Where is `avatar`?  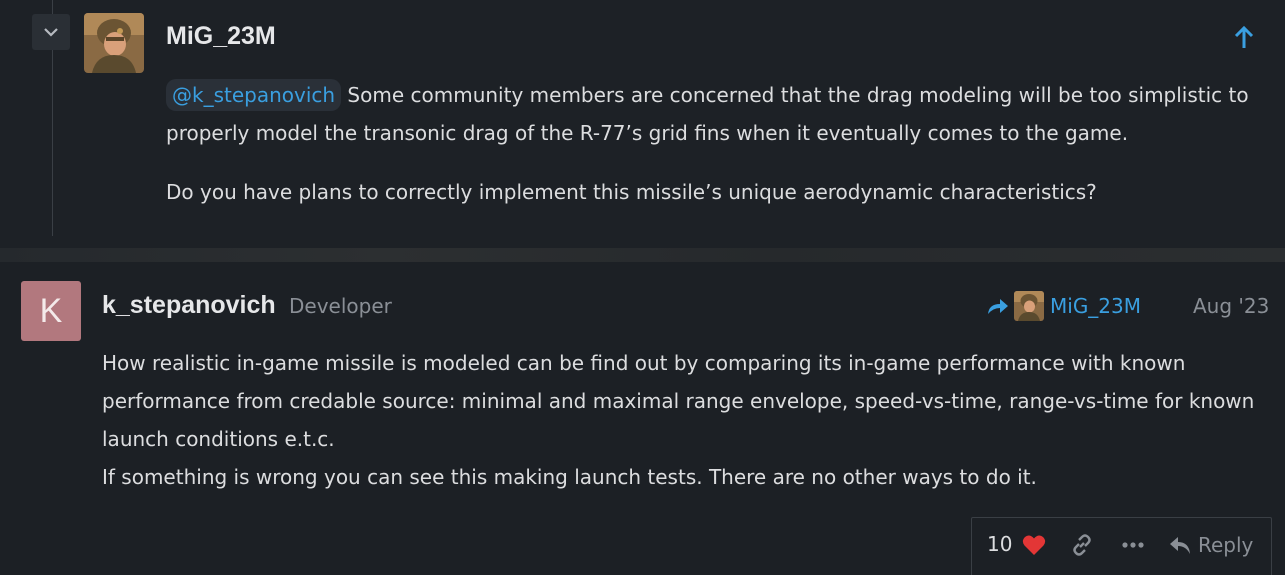 avatar is located at coordinates (114, 43).